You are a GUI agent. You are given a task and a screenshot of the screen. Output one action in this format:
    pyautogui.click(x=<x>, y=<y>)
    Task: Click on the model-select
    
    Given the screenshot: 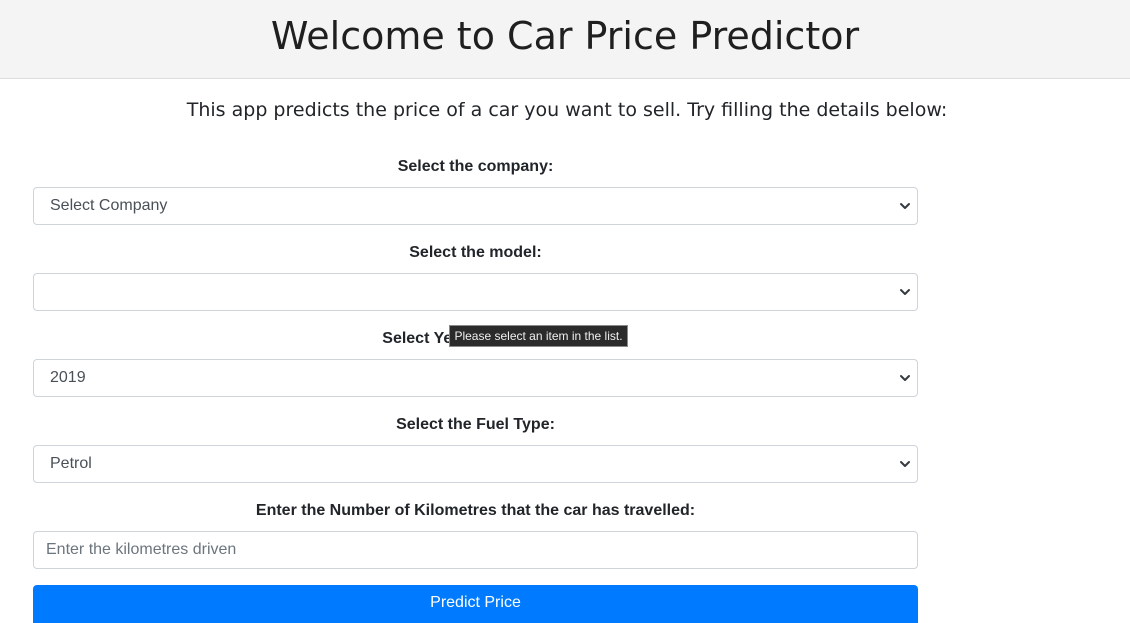 What is the action you would take?
    pyautogui.click(x=475, y=292)
    